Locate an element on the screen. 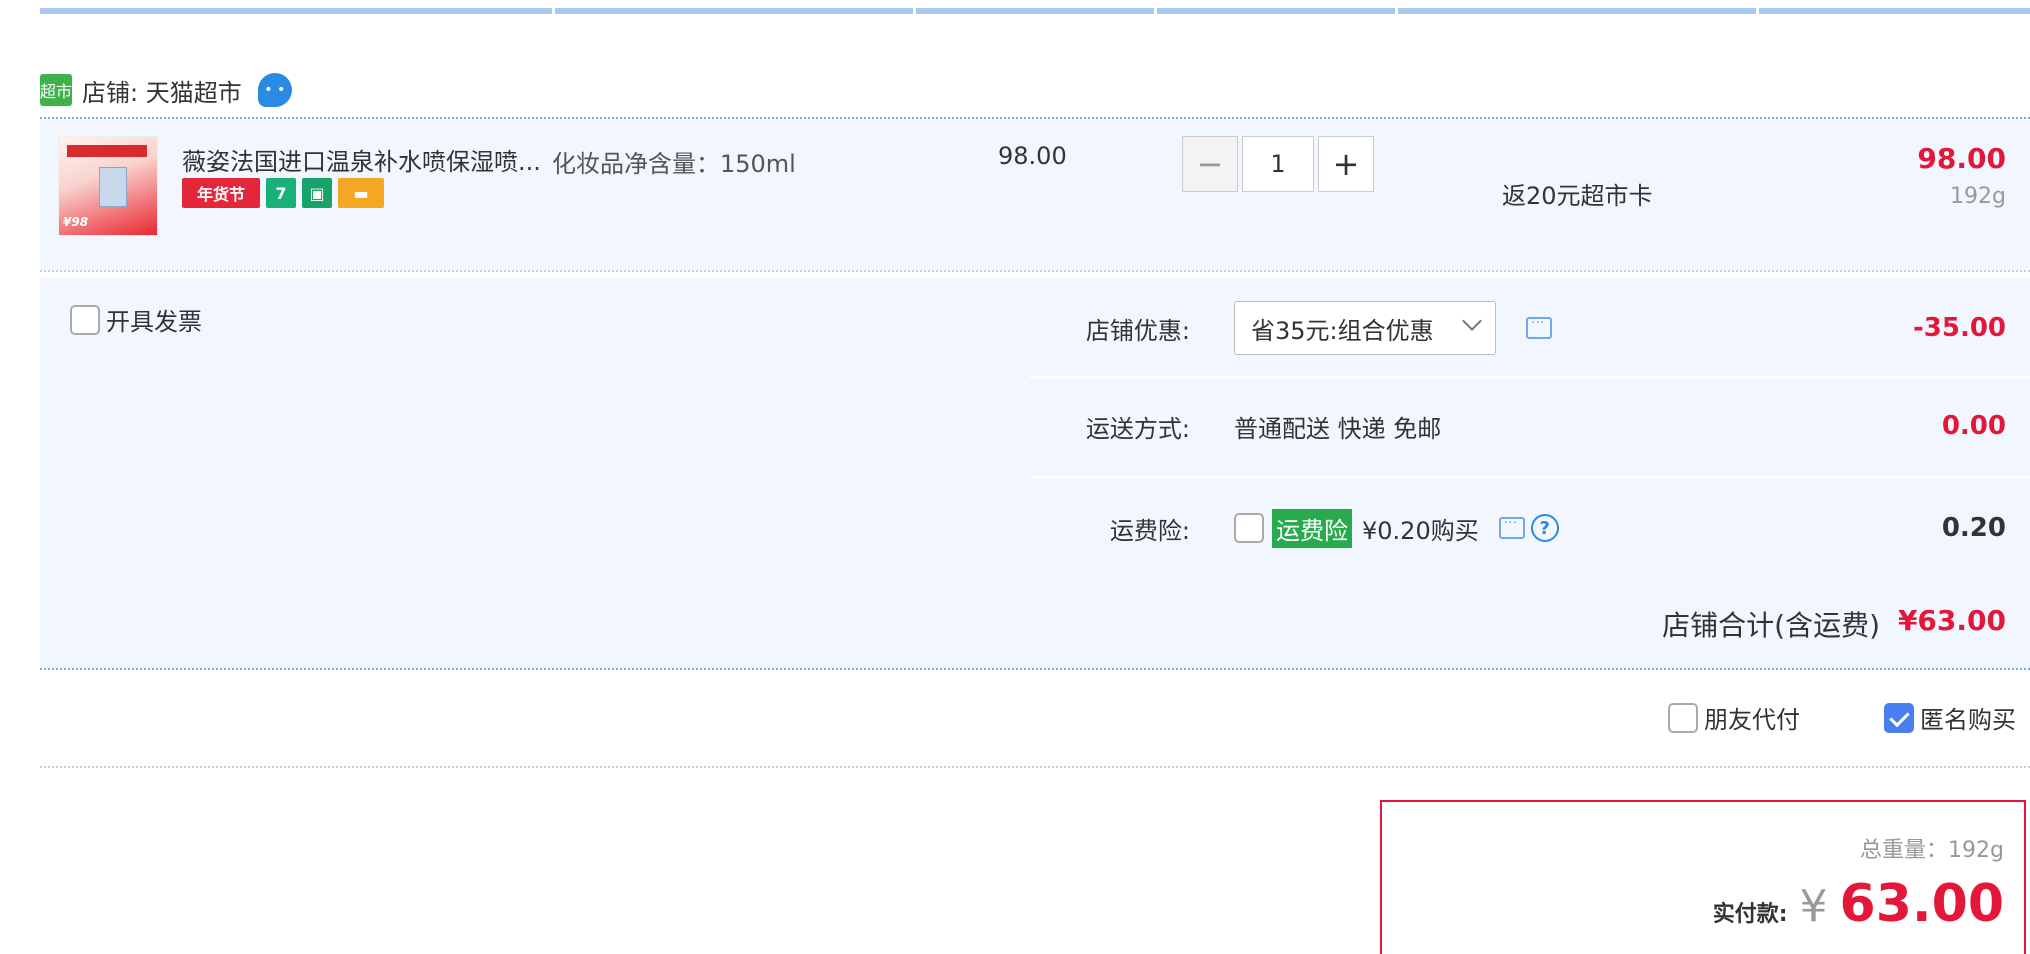  invoice-option: 开具发票 is located at coordinates (136, 319).